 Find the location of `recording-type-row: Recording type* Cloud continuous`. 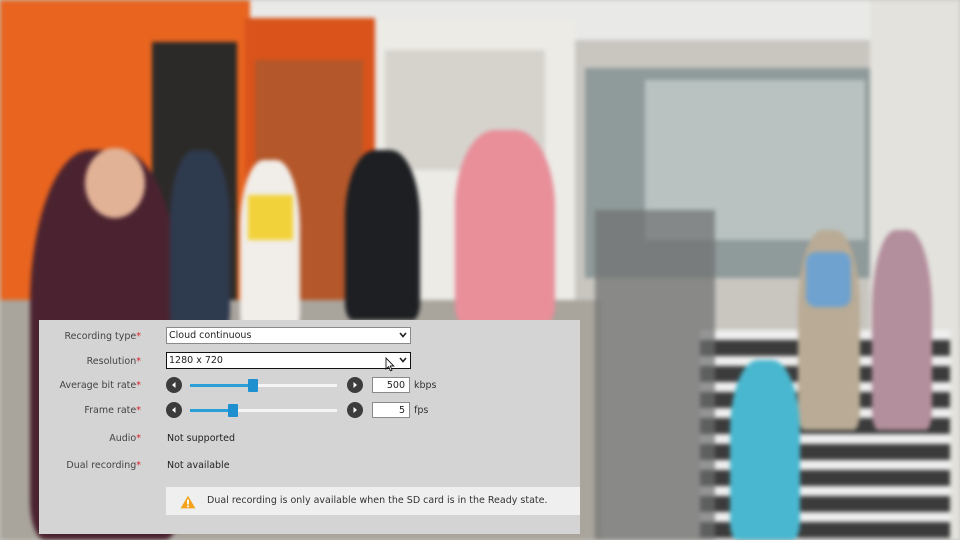

recording-type-row: Recording type* Cloud continuous is located at coordinates (309, 337).